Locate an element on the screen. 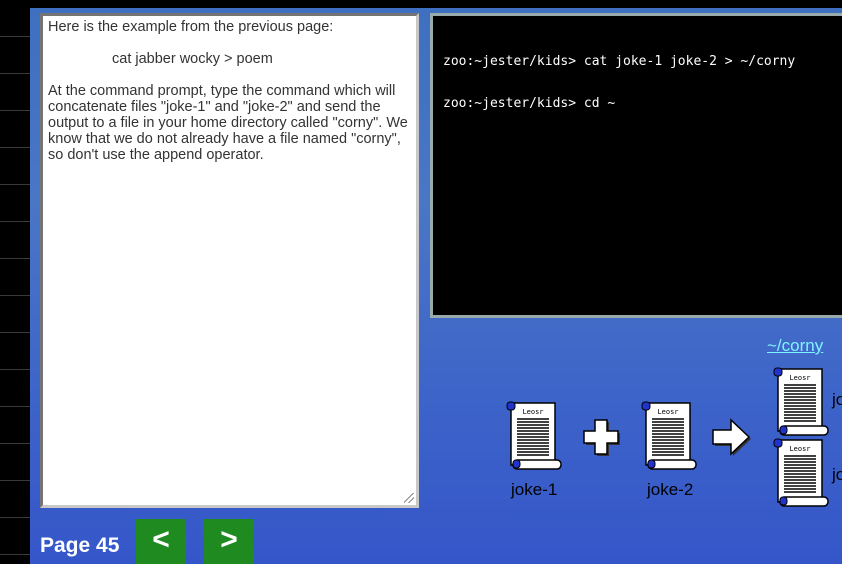  corny-scroll-top-icon: Leosr is located at coordinates (801, 402).